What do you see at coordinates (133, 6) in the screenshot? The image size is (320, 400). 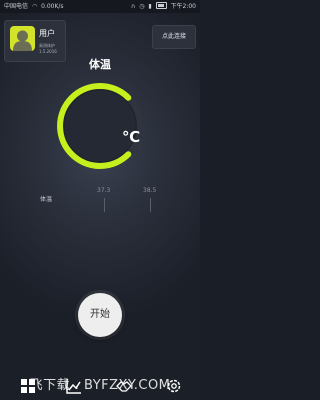 I see `headphones-icon: ∩` at bounding box center [133, 6].